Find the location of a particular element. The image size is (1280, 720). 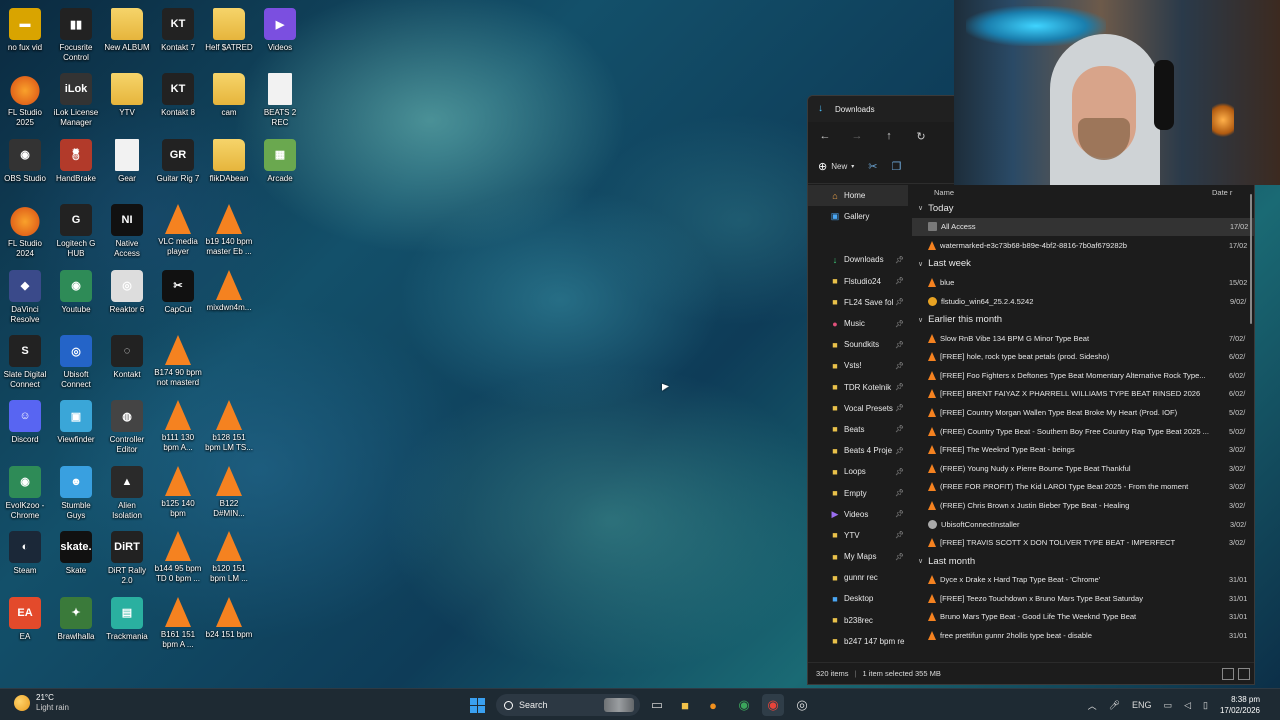

desktop-icon-capcut: ✂ CapCut is located at coordinates (178, 301).